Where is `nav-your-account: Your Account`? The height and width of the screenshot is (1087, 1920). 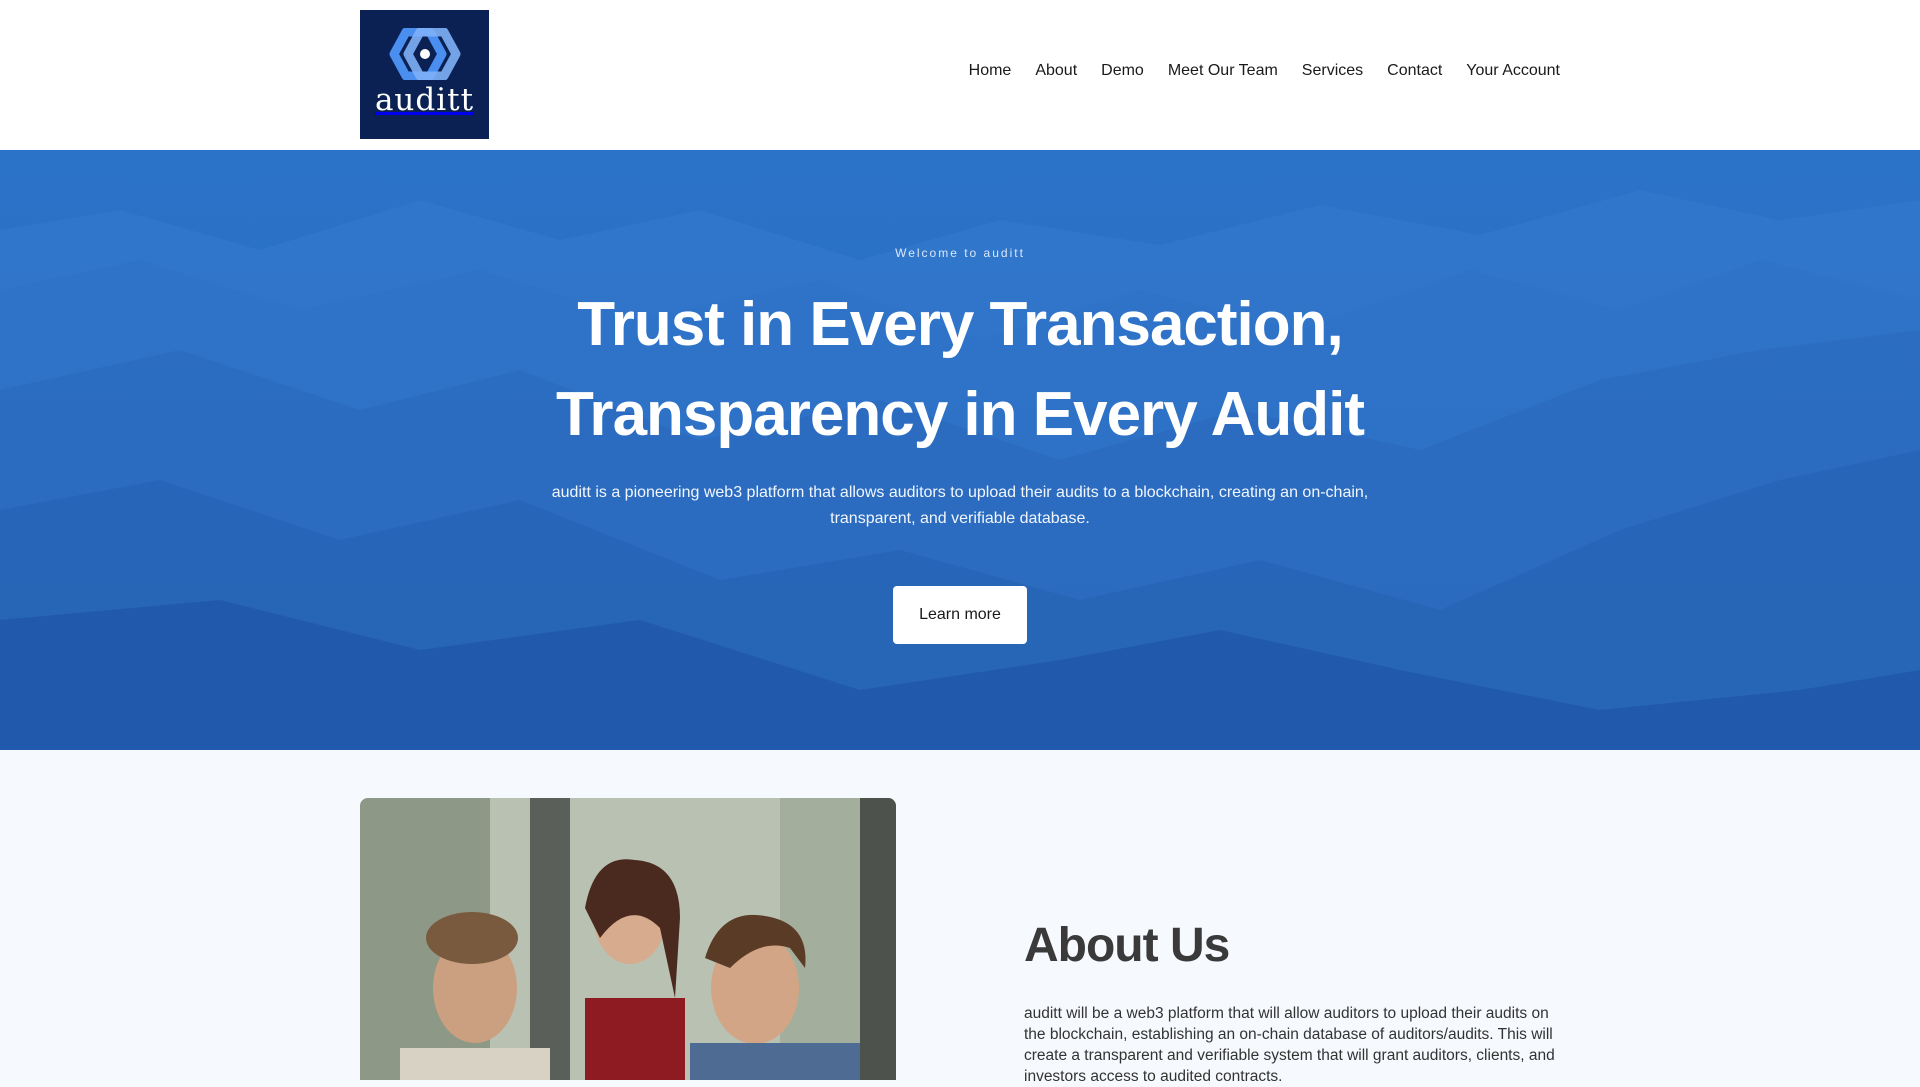 nav-your-account: Your Account is located at coordinates (1513, 71).